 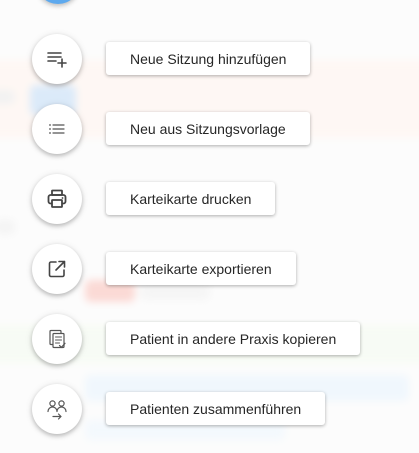 I want to click on merge-patients-button, so click(x=57, y=409).